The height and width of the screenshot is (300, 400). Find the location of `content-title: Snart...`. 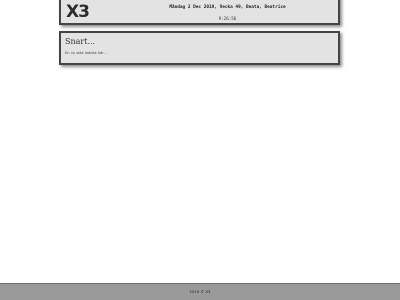

content-title: Snart... is located at coordinates (80, 41).